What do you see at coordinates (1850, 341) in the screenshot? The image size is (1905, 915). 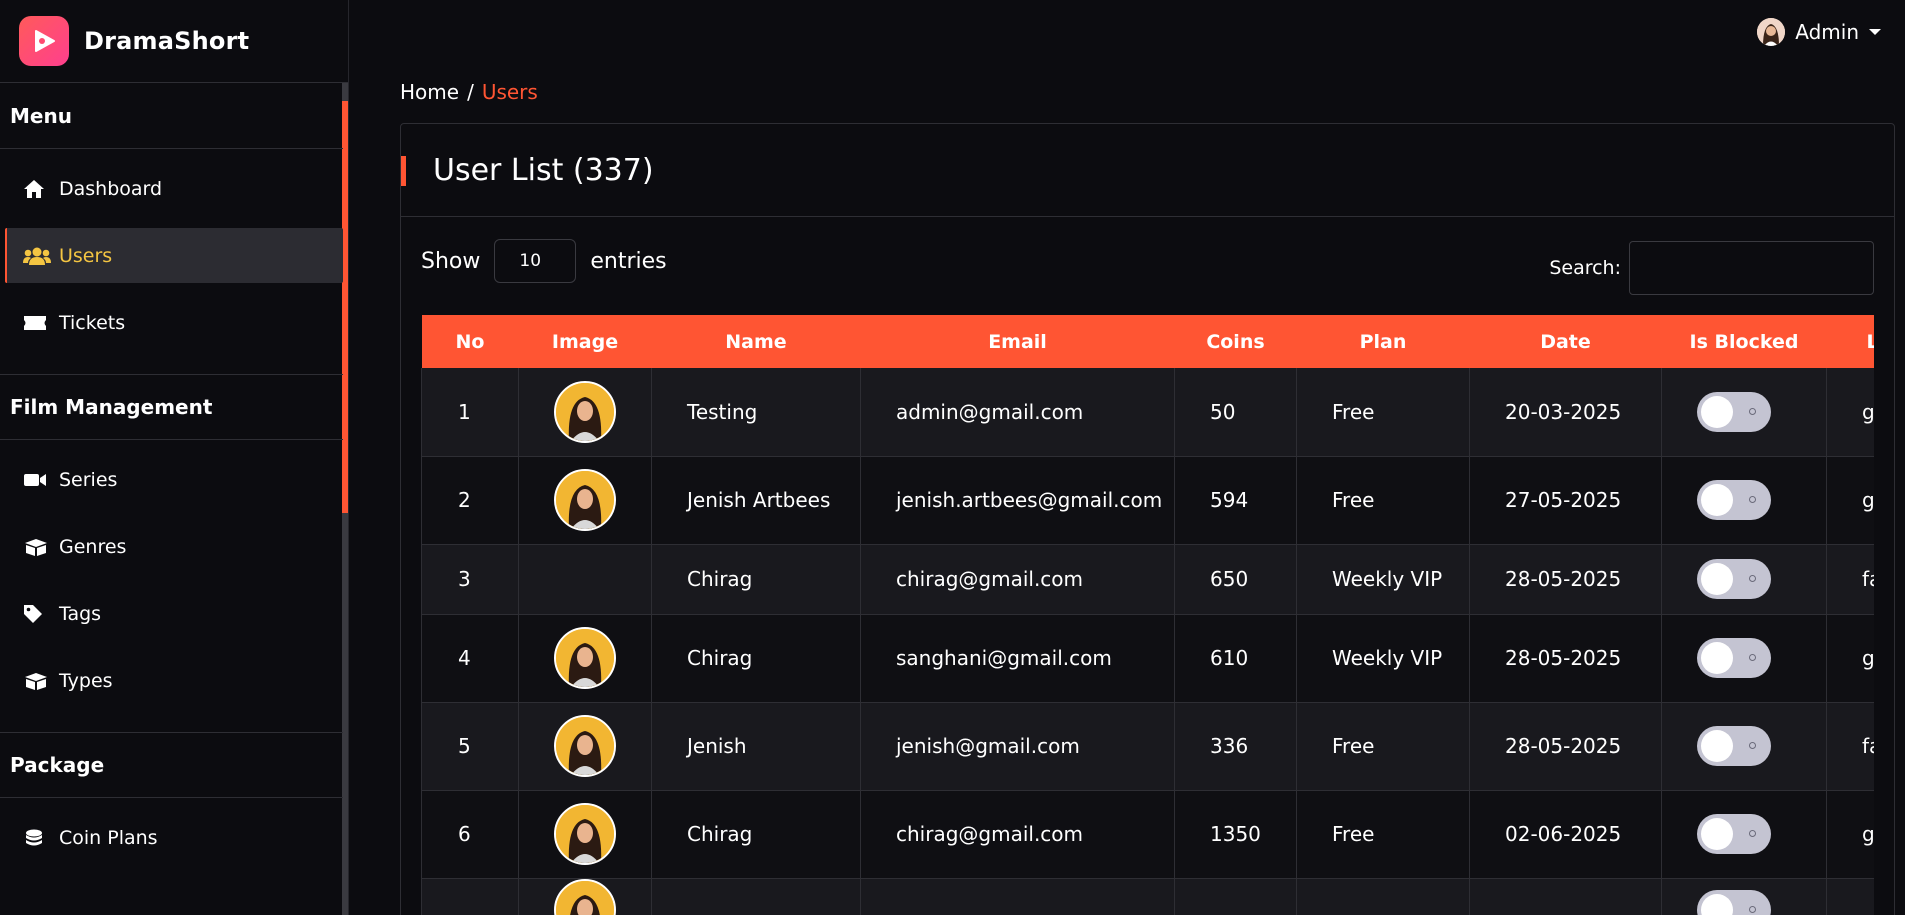 I see `column-header: L` at bounding box center [1850, 341].